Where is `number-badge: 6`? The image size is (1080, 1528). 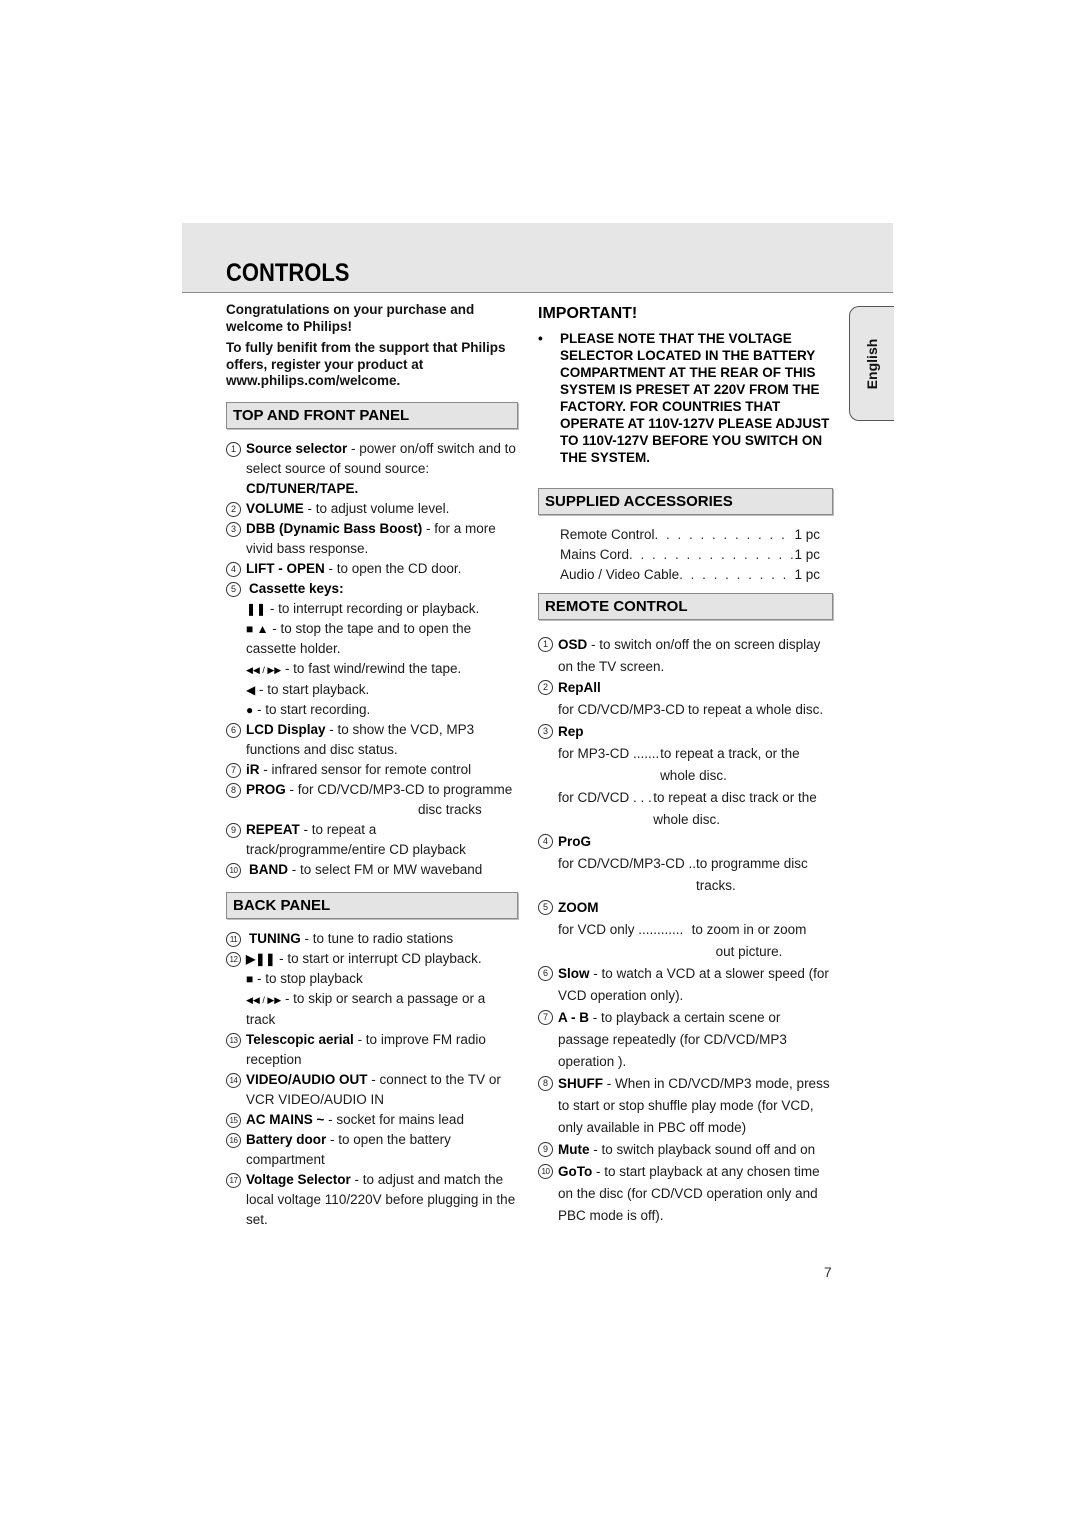
number-badge: 6 is located at coordinates (233, 730).